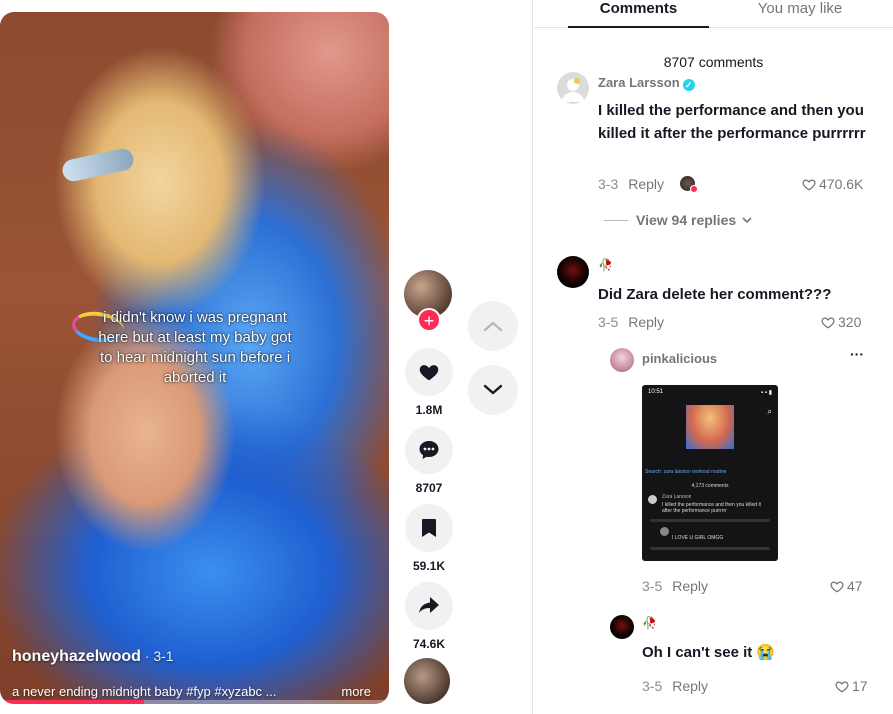 The image size is (893, 714). What do you see at coordinates (356, 691) in the screenshot?
I see `more-button: more` at bounding box center [356, 691].